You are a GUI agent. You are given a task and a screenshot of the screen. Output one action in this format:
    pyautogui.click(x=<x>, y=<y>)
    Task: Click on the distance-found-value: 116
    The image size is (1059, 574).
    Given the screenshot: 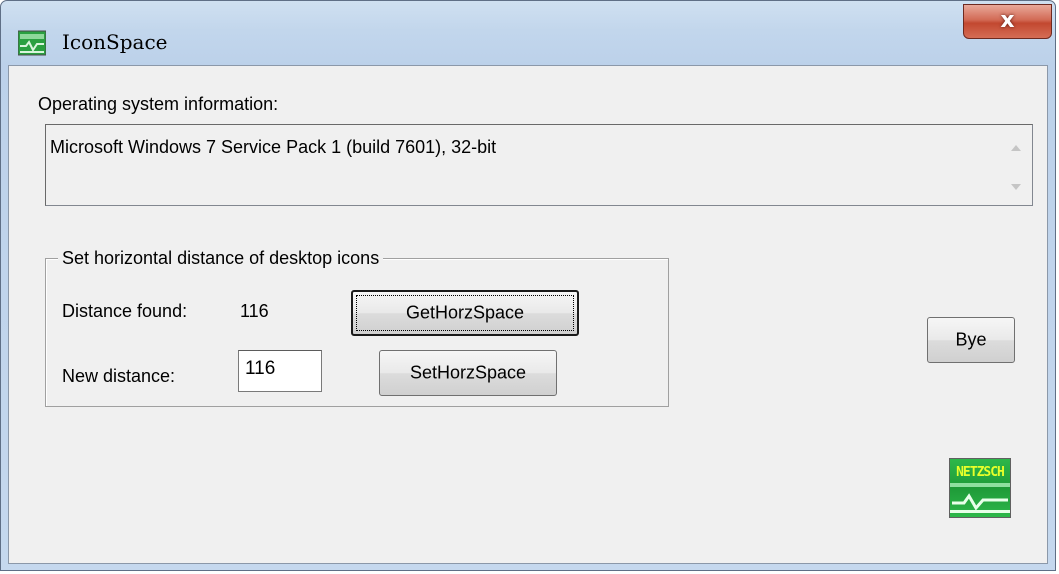 What is the action you would take?
    pyautogui.click(x=254, y=311)
    